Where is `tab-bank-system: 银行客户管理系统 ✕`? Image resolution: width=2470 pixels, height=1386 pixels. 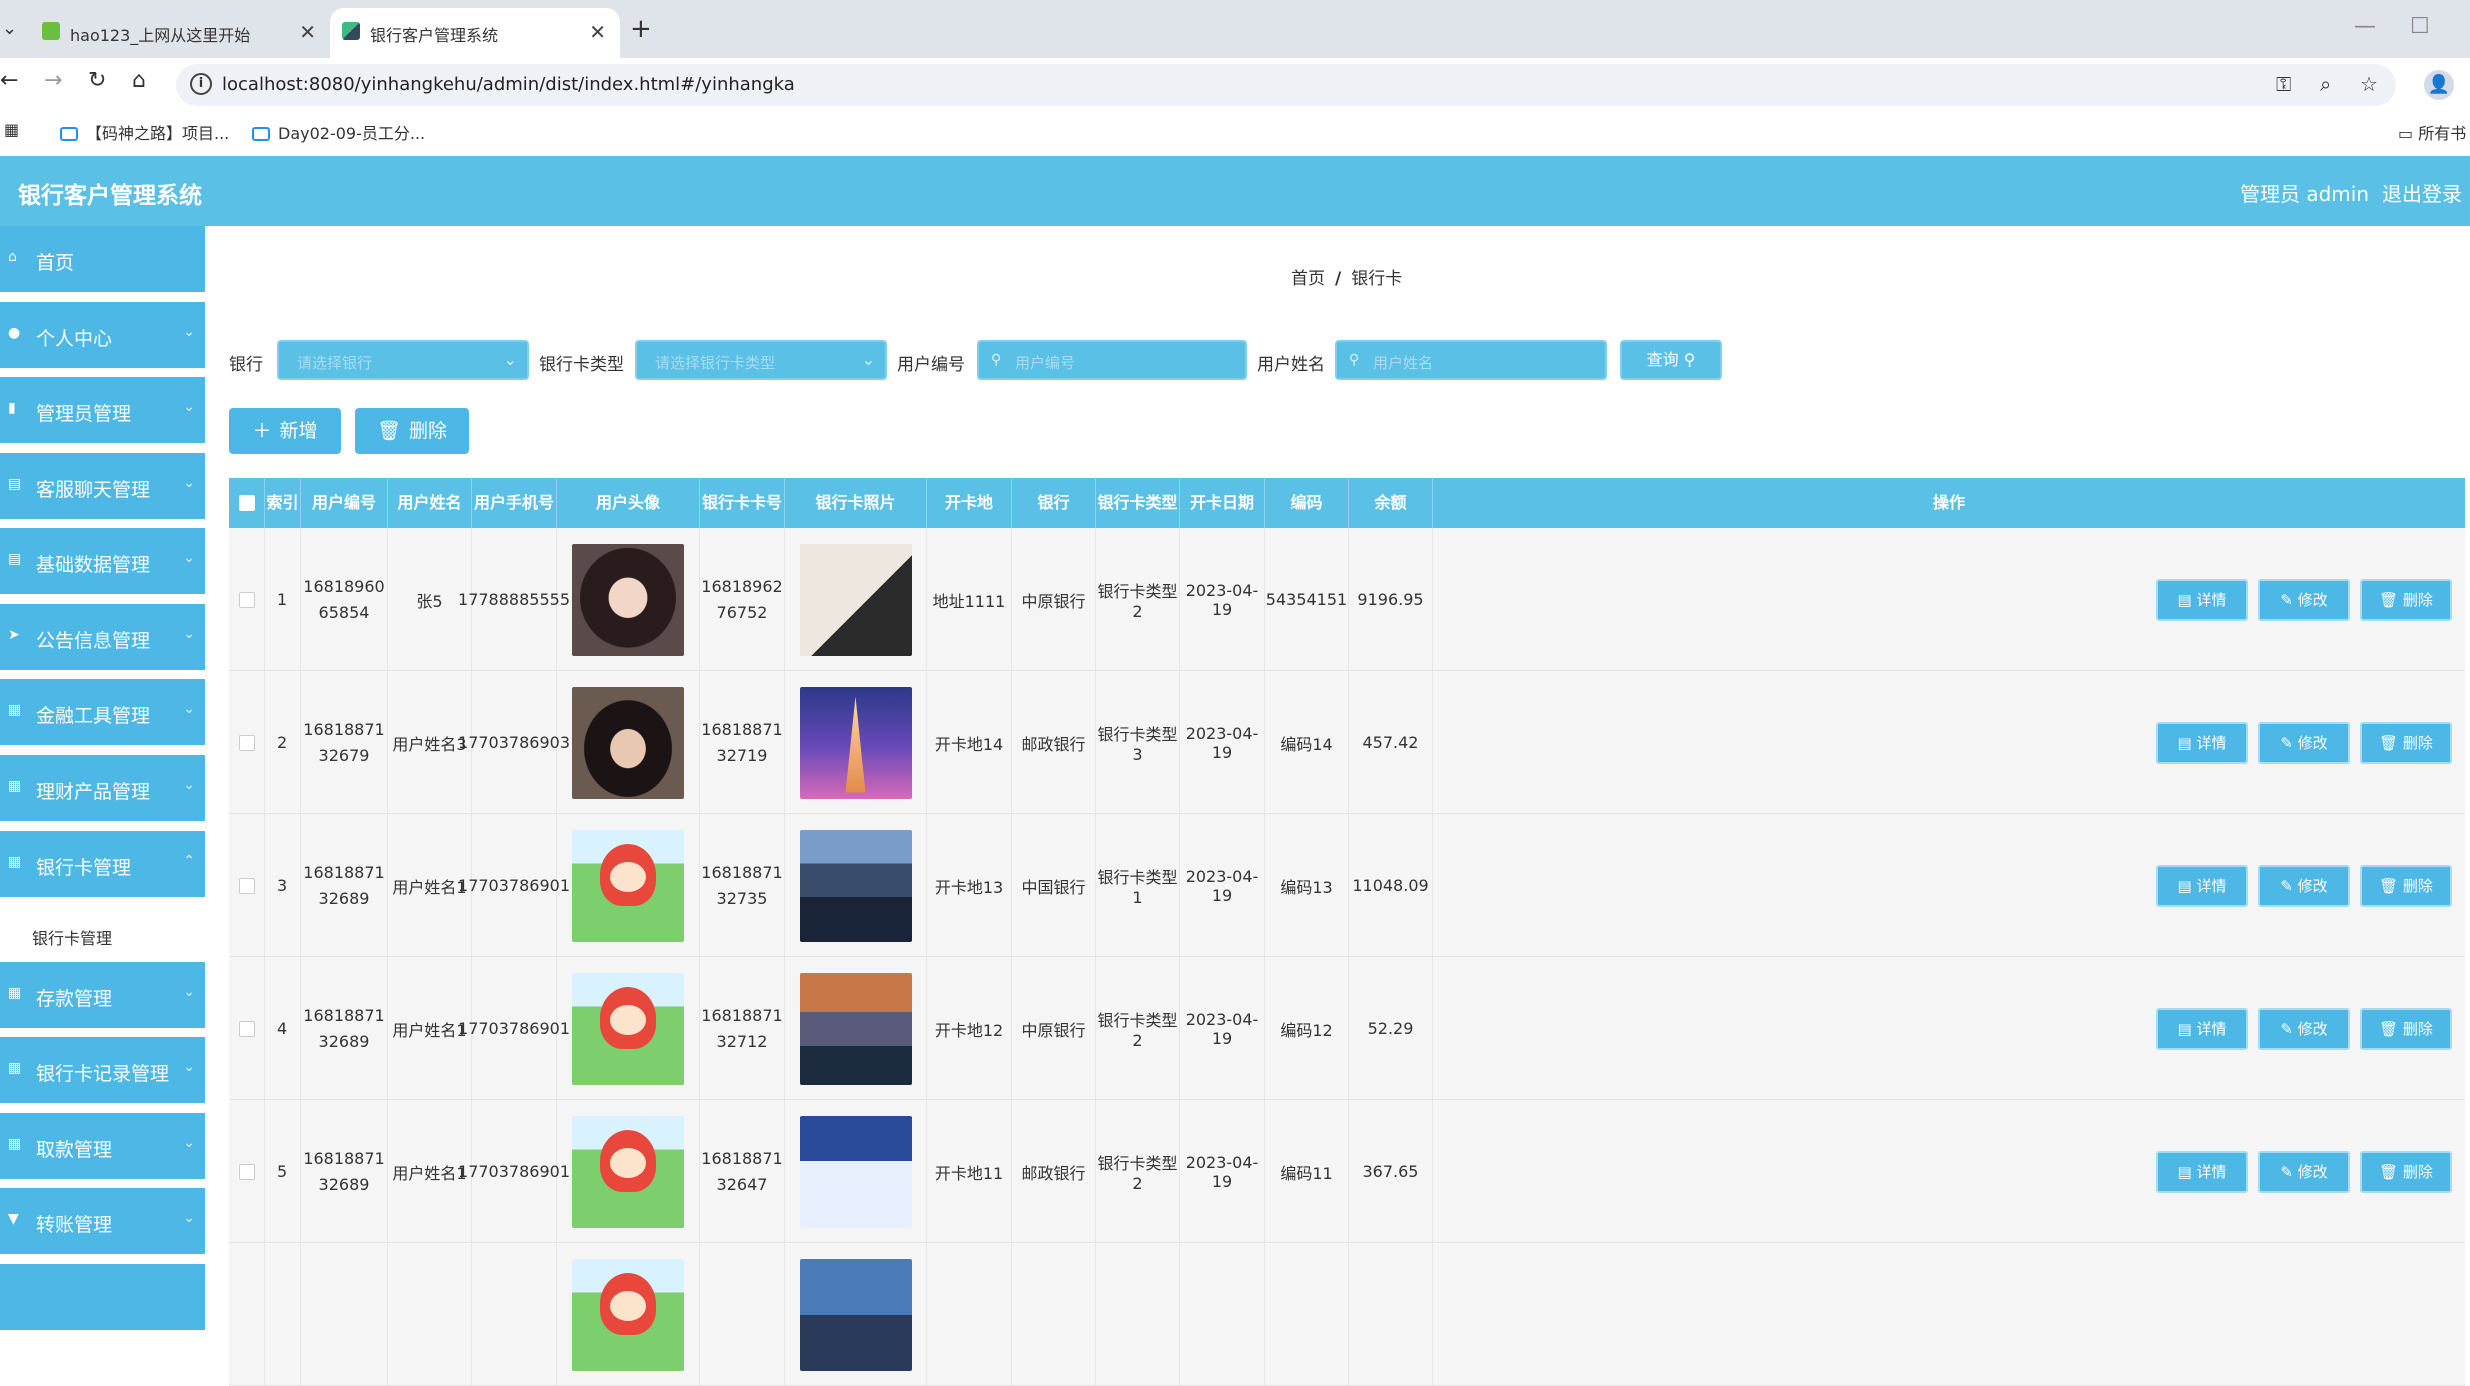 tab-bank-system: 银行客户管理系统 ✕ is located at coordinates (475, 33).